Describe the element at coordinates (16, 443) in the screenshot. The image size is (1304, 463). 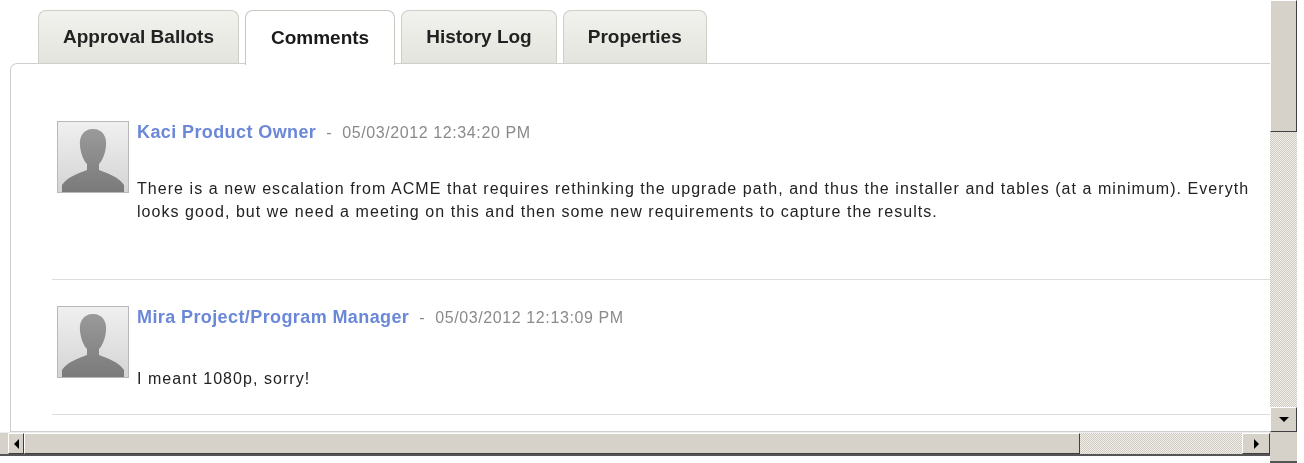
I see `scroll-left-button` at that location.